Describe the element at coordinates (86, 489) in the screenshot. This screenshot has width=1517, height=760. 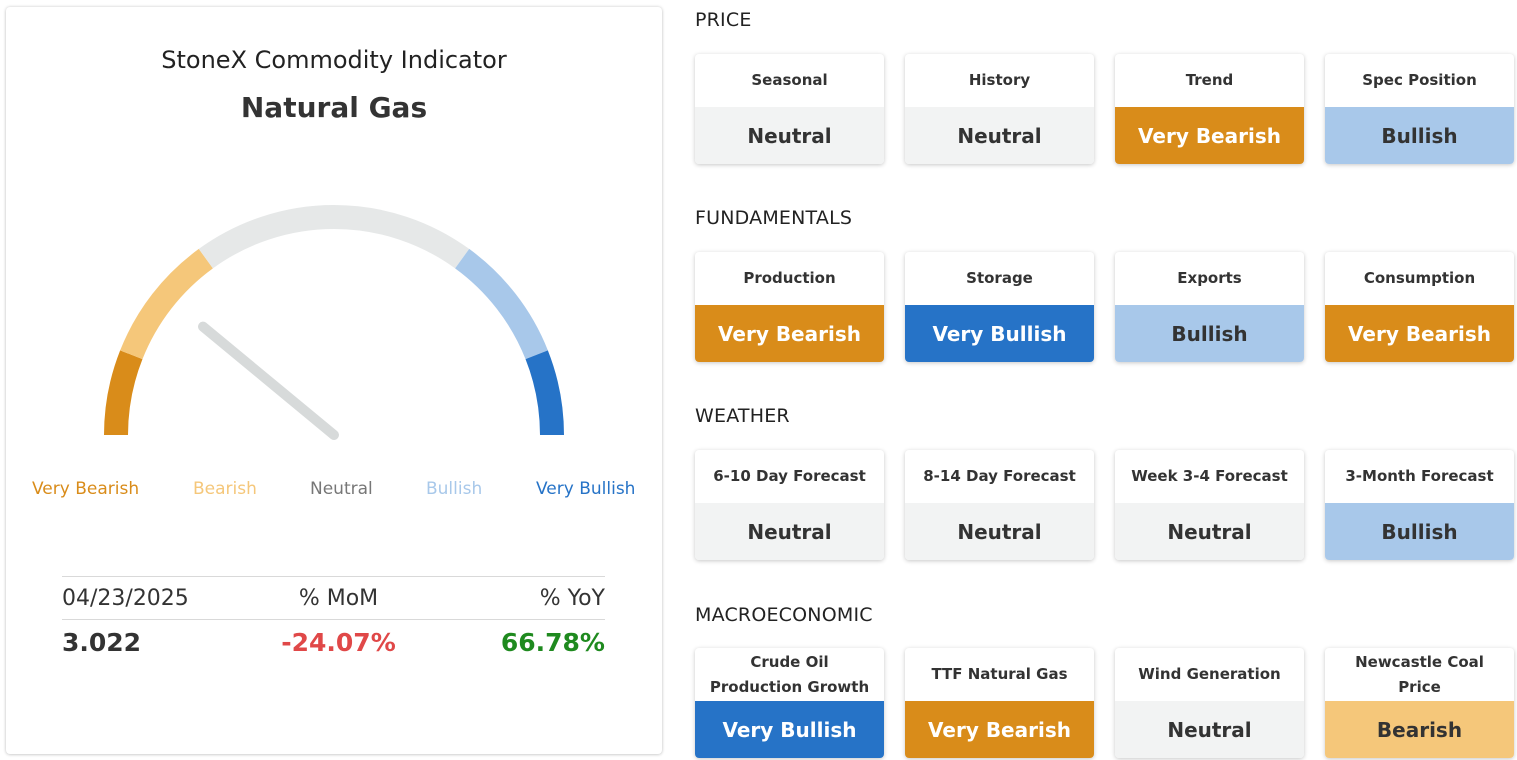
I see `scale-label-very-bearish: Very Bearish` at that location.